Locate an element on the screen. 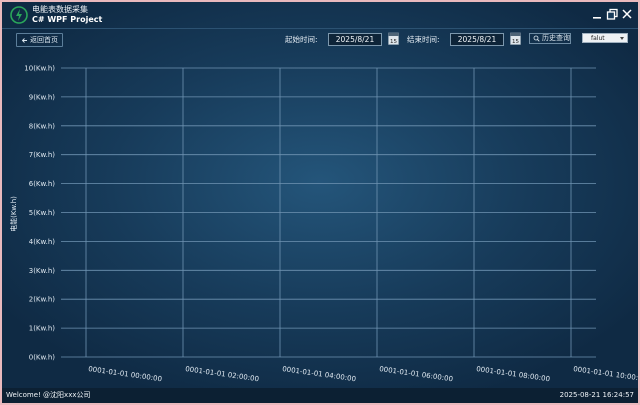 Image resolution: width=640 pixels, height=405 pixels. y-axis-label: 电能(Kw.h) is located at coordinates (13, 214).